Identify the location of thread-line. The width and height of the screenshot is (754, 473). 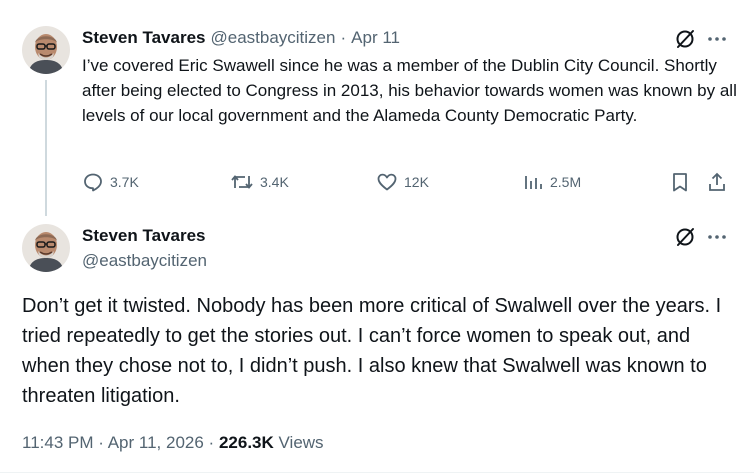
(46, 148).